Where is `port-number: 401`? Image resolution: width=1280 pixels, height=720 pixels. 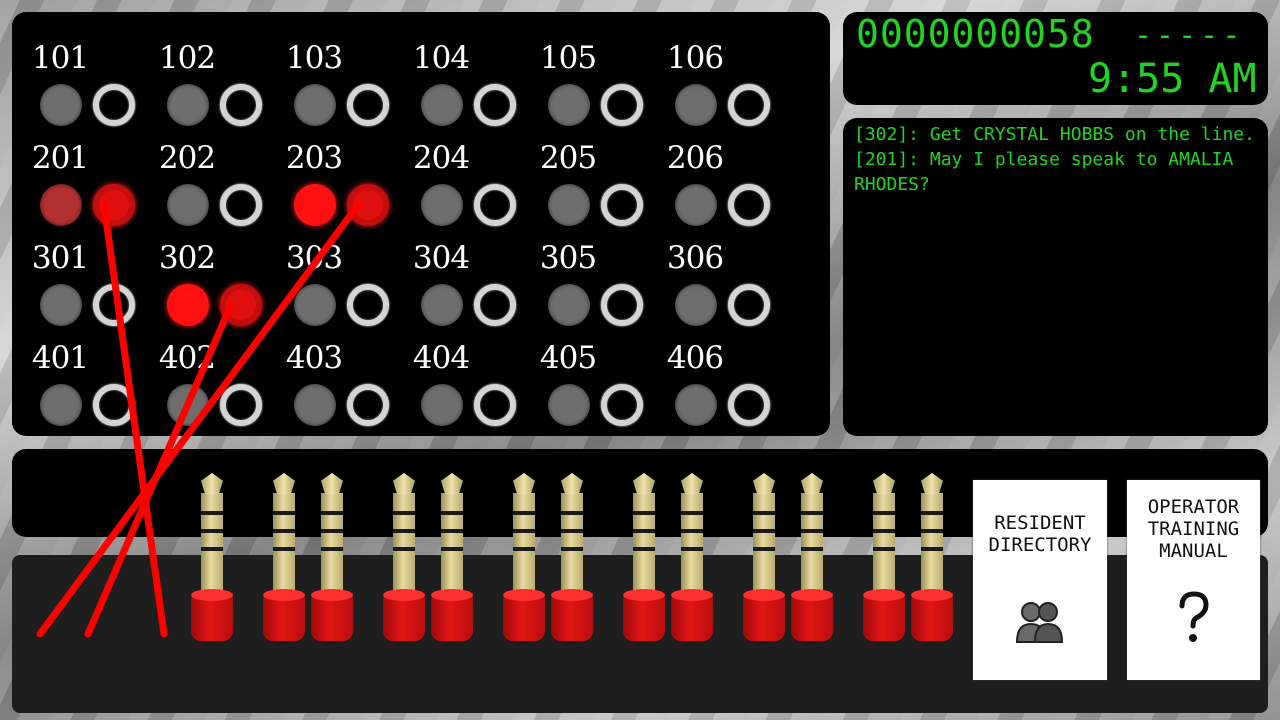 port-number: 401 is located at coordinates (60, 358).